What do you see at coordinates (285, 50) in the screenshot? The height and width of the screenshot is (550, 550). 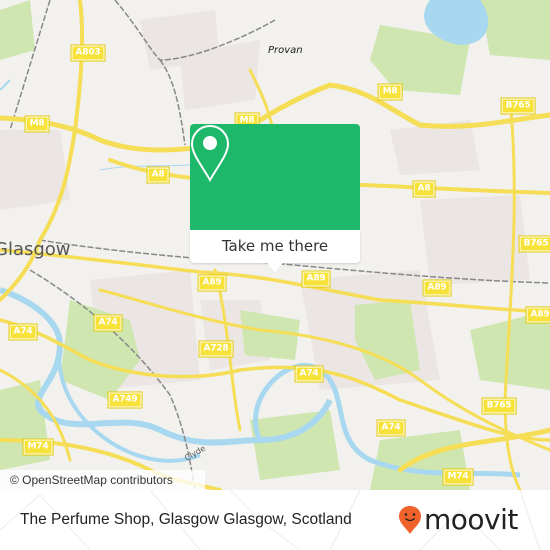 I see `place-label-provan: Provan` at bounding box center [285, 50].